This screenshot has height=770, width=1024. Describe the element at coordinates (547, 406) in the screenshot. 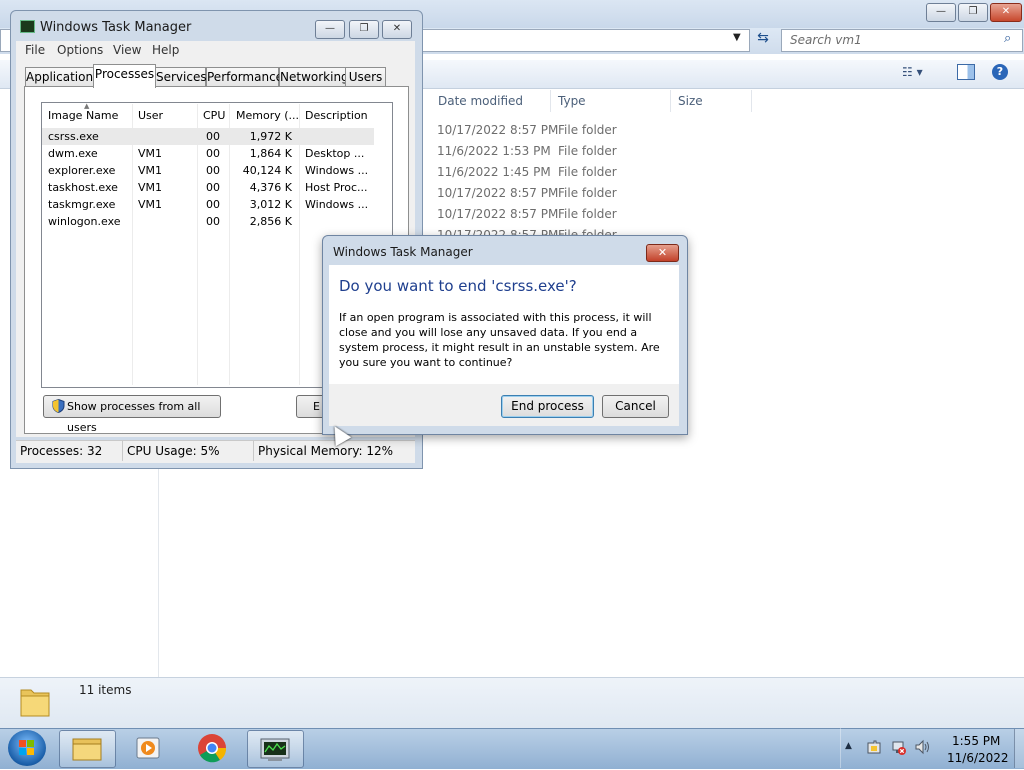

I see `end-process-confirm-button: End process` at that location.